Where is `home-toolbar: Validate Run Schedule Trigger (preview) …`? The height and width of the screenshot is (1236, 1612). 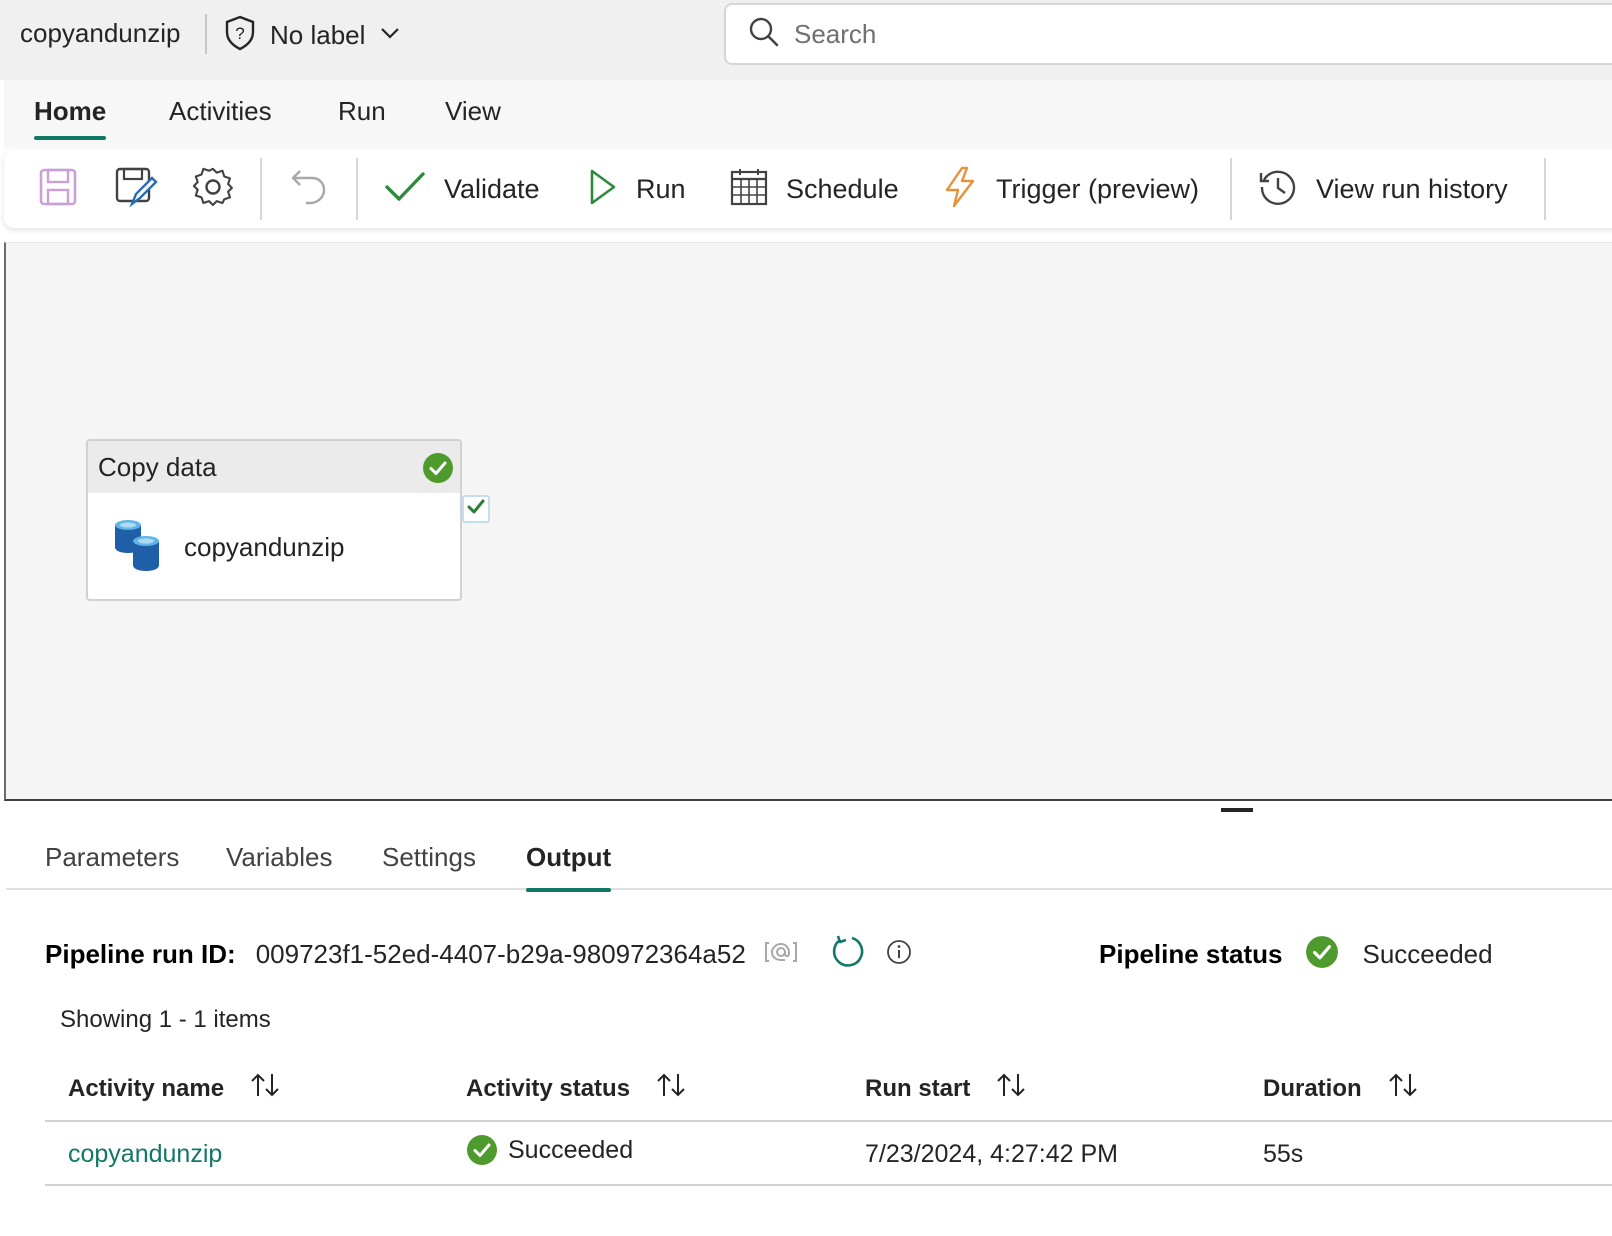
home-toolbar: Validate Run Schedule Trigger (preview) … is located at coordinates (808, 189).